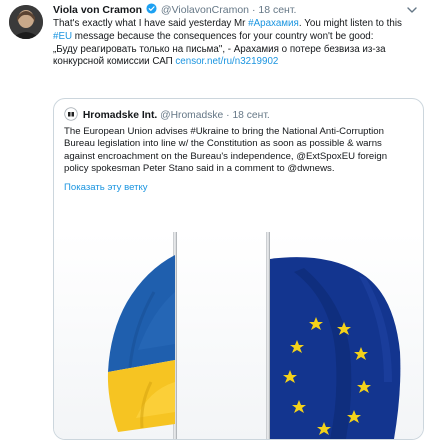 Image resolution: width=430 pixels, height=440 pixels. Describe the element at coordinates (106, 187) in the screenshot. I see `show-thread-link: Показать эту ветку` at that location.